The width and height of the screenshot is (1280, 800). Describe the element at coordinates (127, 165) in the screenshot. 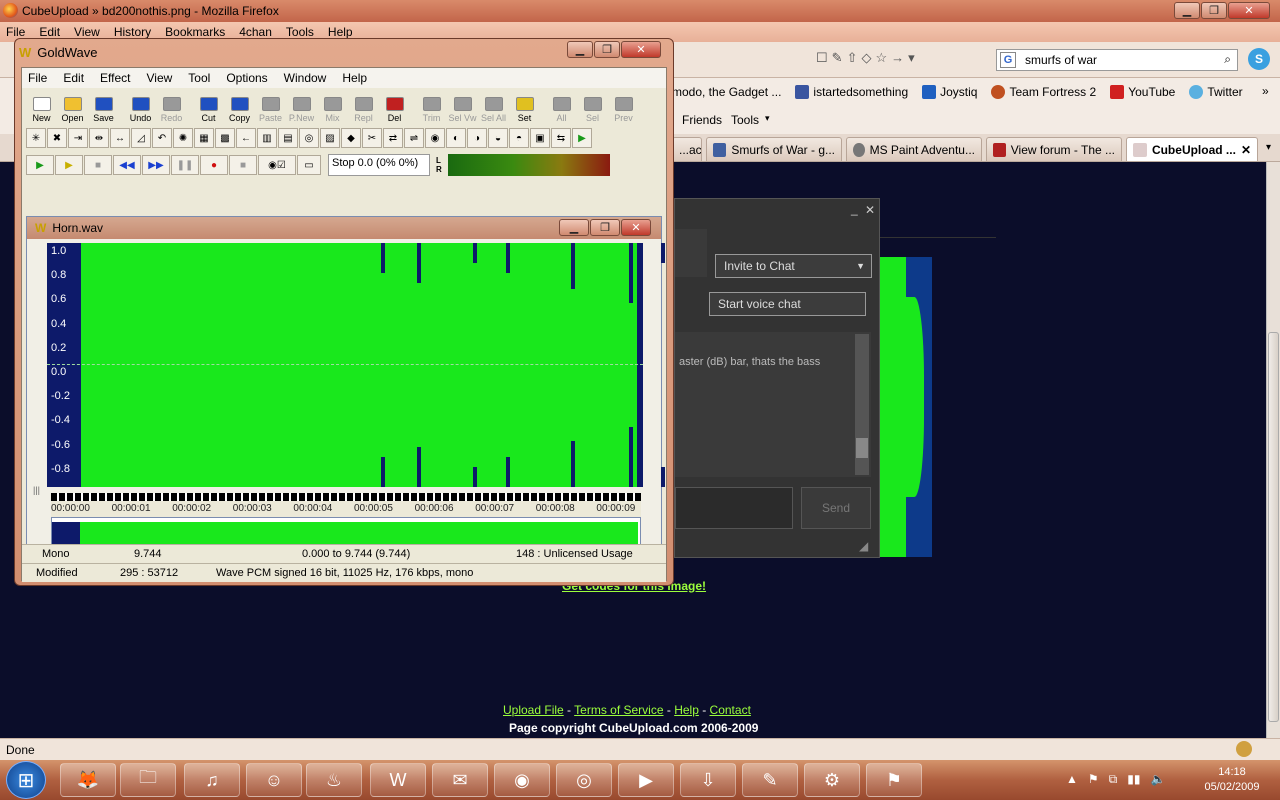

I see `rewind-icon: ◀◀` at that location.